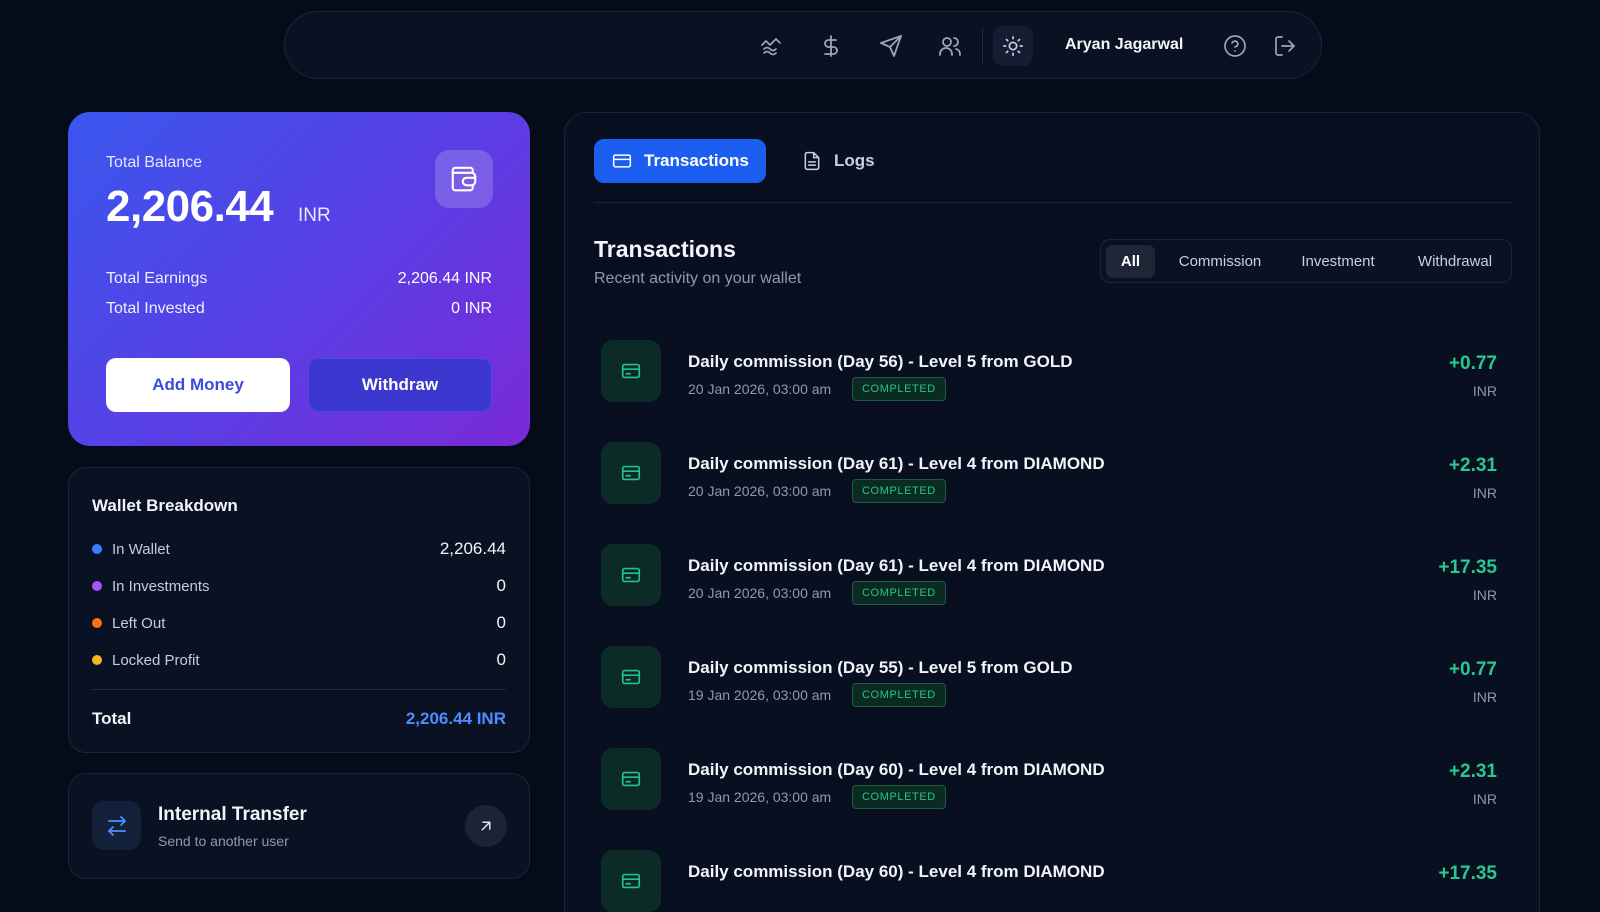 The image size is (1600, 912). I want to click on total-balance-currency: INR, so click(314, 215).